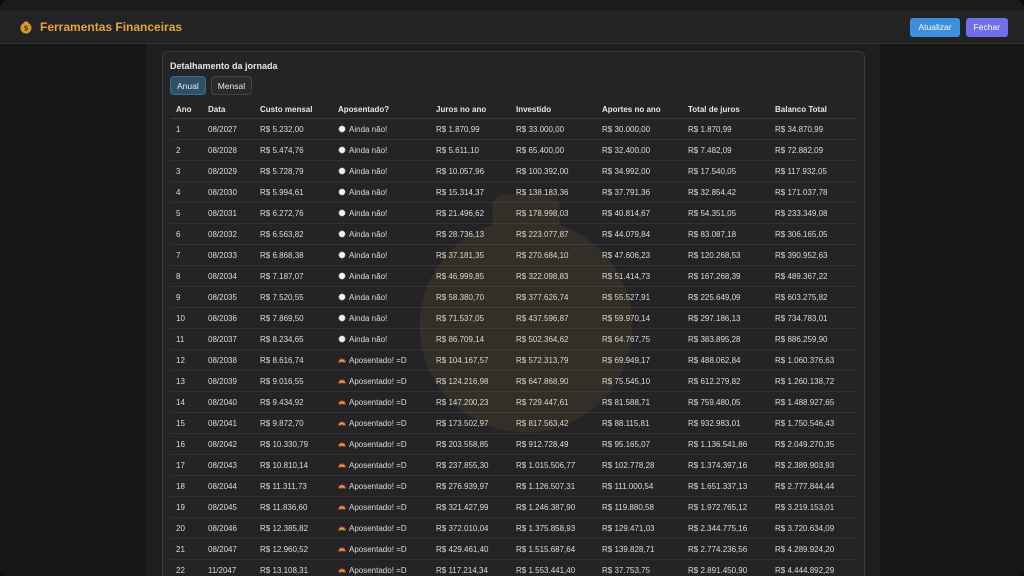  I want to click on close-button: Fechar, so click(986, 27).